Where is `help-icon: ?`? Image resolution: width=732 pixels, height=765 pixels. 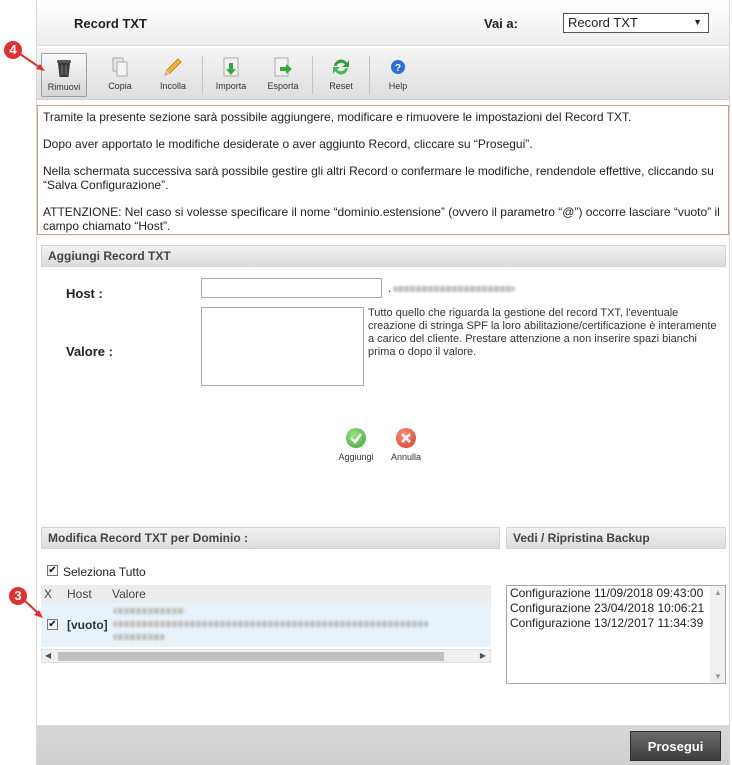
help-icon: ? is located at coordinates (398, 67).